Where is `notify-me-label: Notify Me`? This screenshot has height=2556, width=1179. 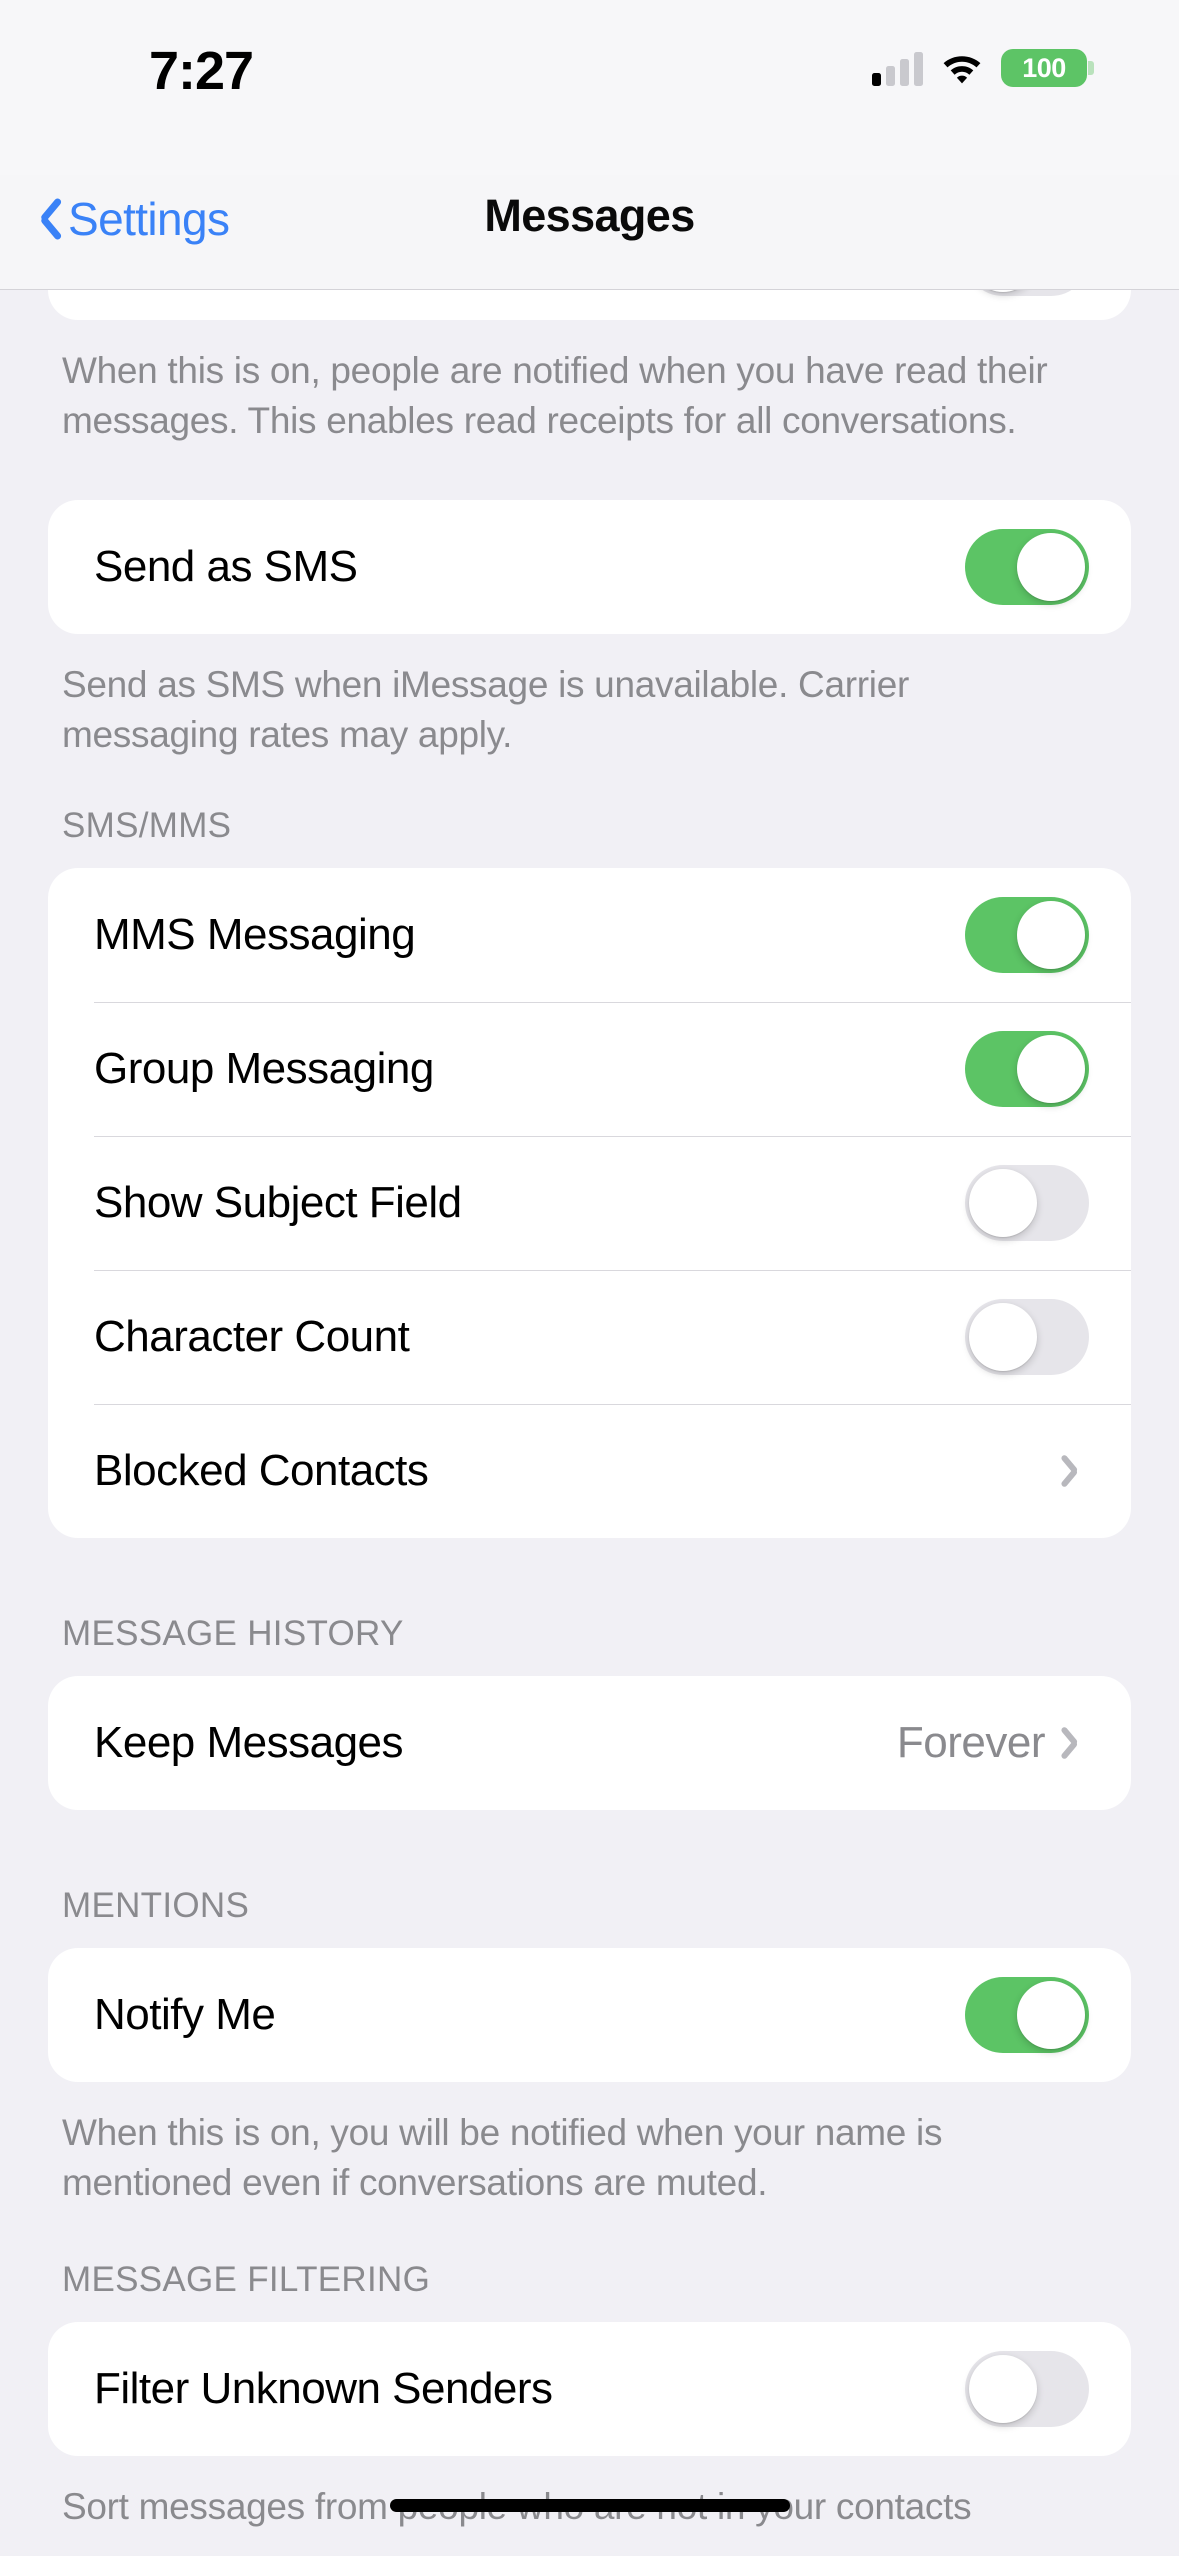
notify-me-label: Notify Me is located at coordinates (185, 2014).